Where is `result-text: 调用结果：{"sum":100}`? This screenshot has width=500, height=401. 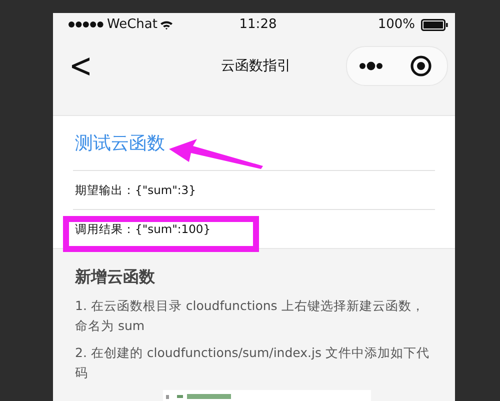 result-text: 调用结果：{"sum":100} is located at coordinates (143, 229).